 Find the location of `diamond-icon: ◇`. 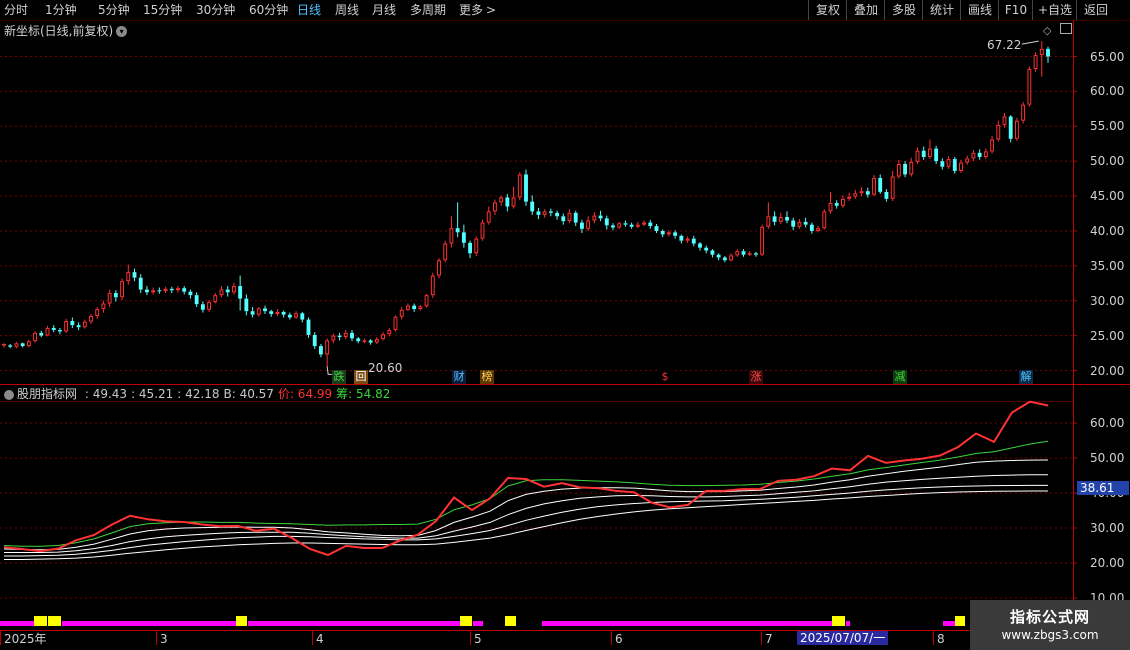

diamond-icon: ◇ is located at coordinates (1047, 31).